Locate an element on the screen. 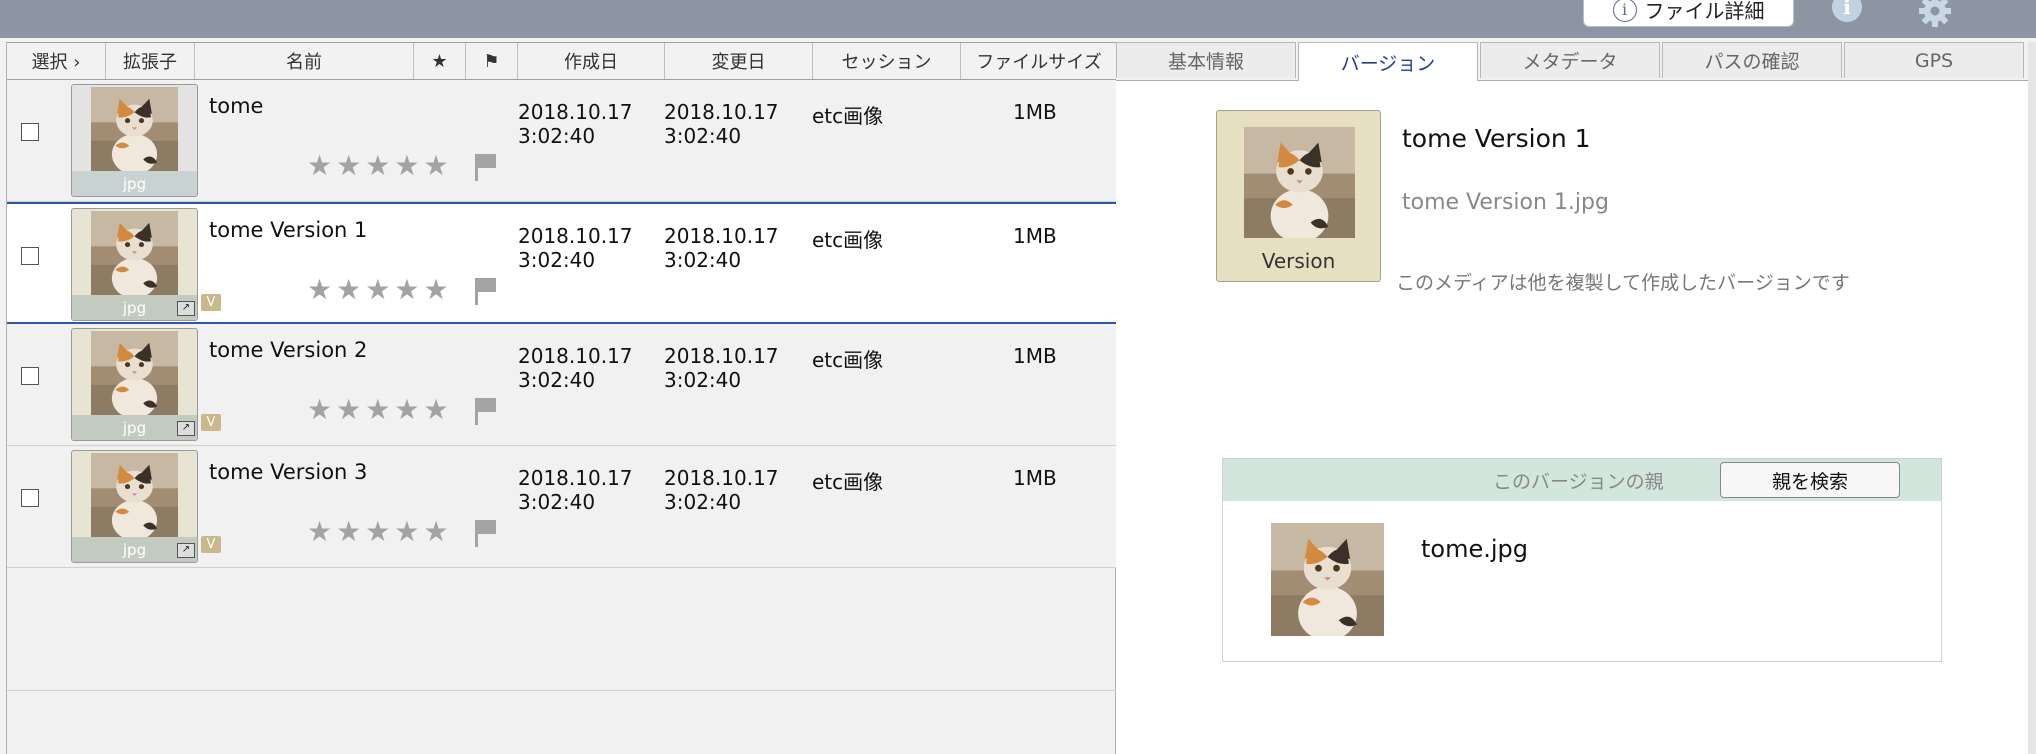 The image size is (2036, 754). parent-thumbnail is located at coordinates (1327, 579).